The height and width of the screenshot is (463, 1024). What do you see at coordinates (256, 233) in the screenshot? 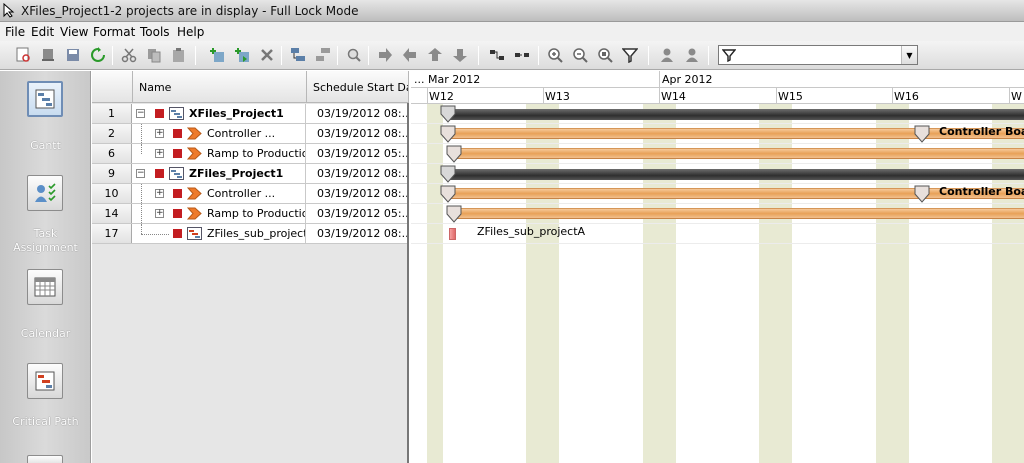
I see `task-name: ZFiles_sub_projectA` at bounding box center [256, 233].